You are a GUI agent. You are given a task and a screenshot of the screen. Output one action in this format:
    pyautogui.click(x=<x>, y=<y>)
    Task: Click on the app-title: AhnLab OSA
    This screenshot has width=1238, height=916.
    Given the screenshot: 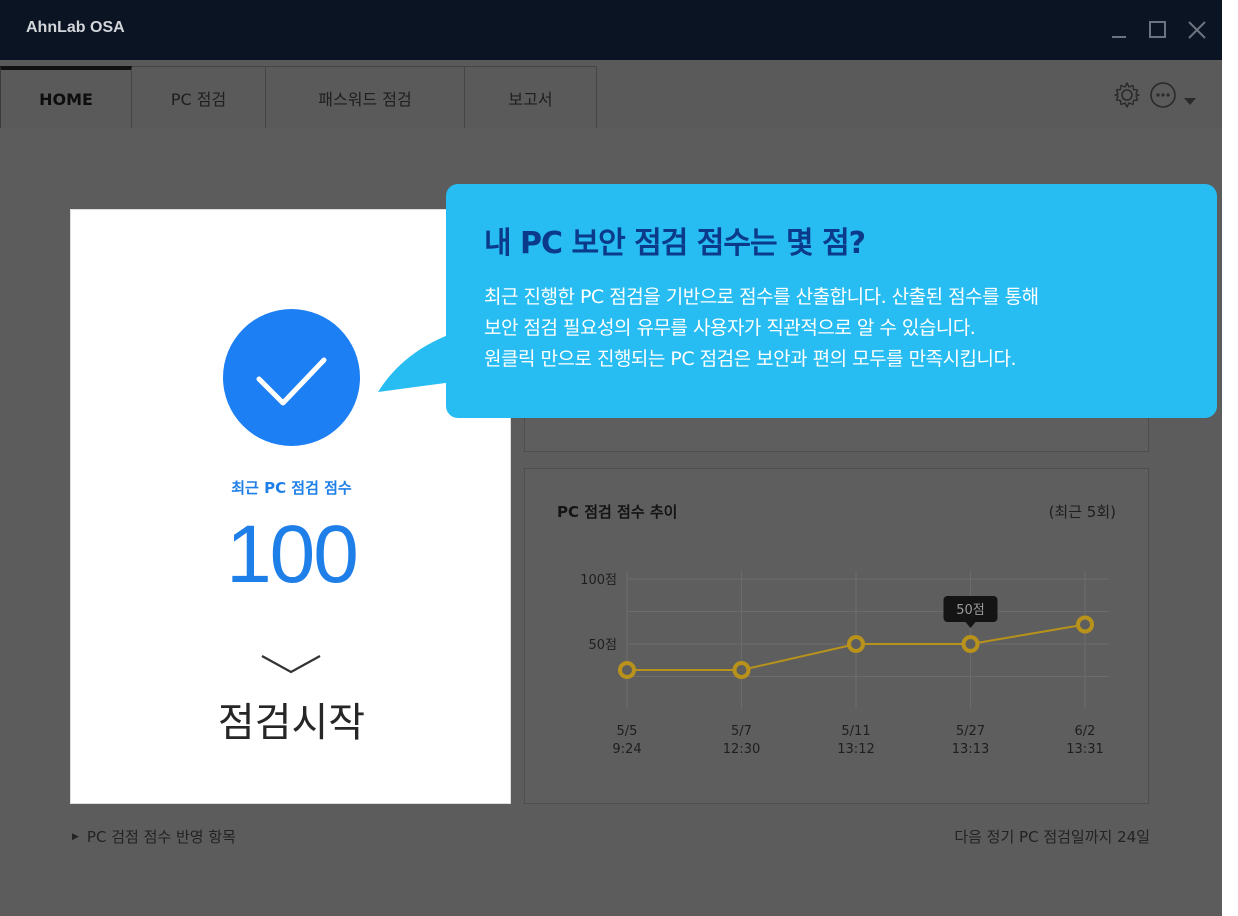 What is the action you would take?
    pyautogui.click(x=75, y=27)
    